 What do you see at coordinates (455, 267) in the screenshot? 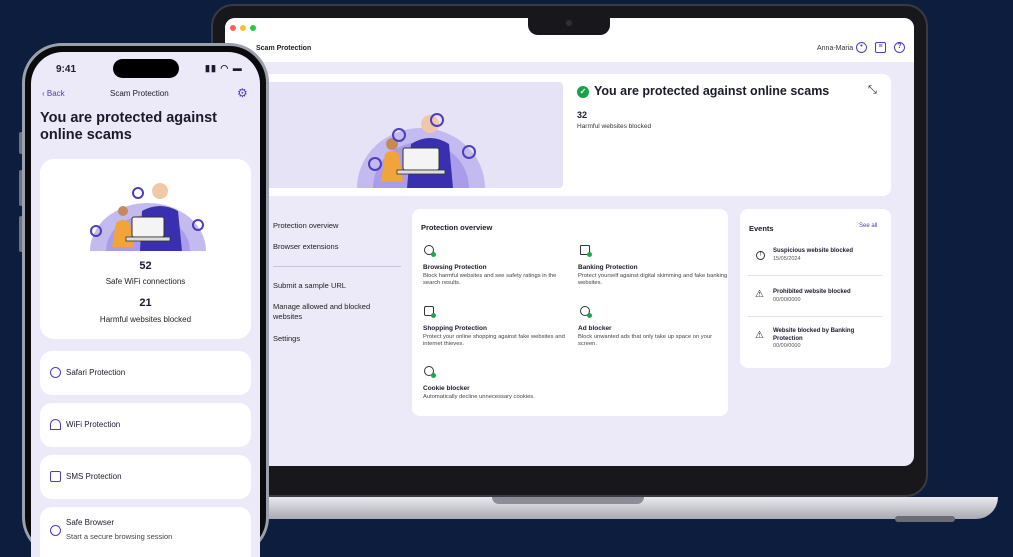
I see `feature-name: Browsing Protection` at bounding box center [455, 267].